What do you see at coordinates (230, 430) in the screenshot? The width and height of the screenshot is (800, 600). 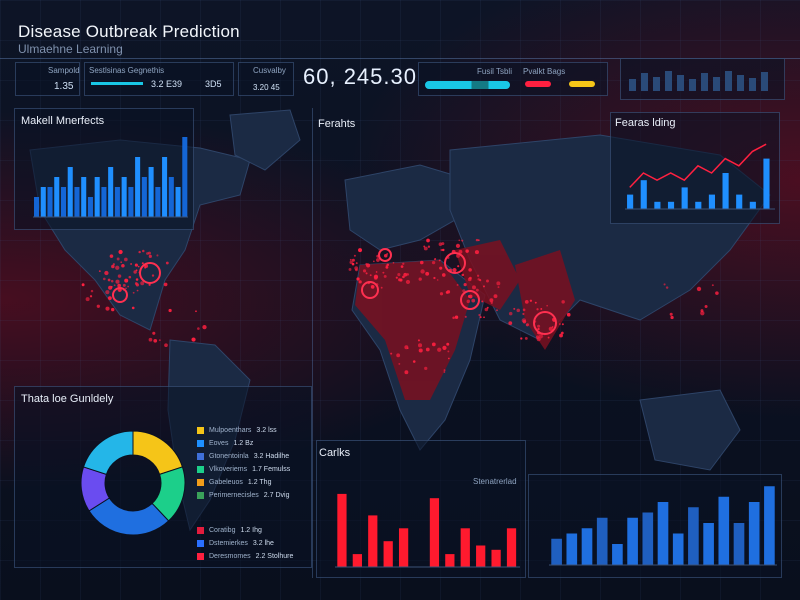 I see `legend-label: Mulpoenthars` at bounding box center [230, 430].